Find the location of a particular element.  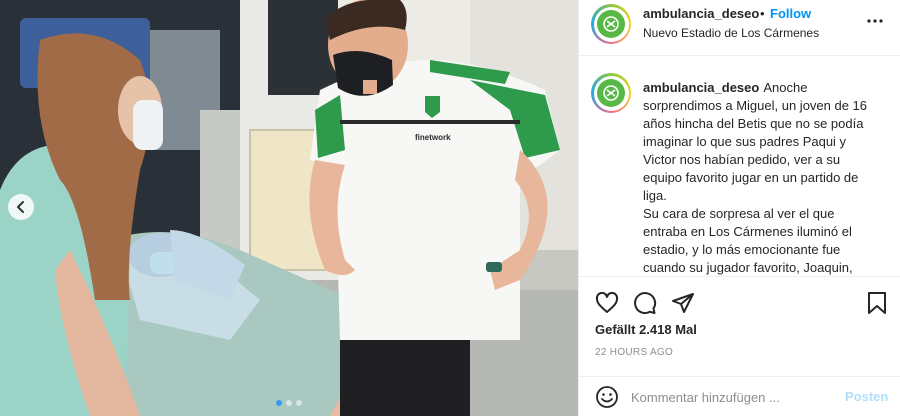

more-options-button is located at coordinates (875, 23).